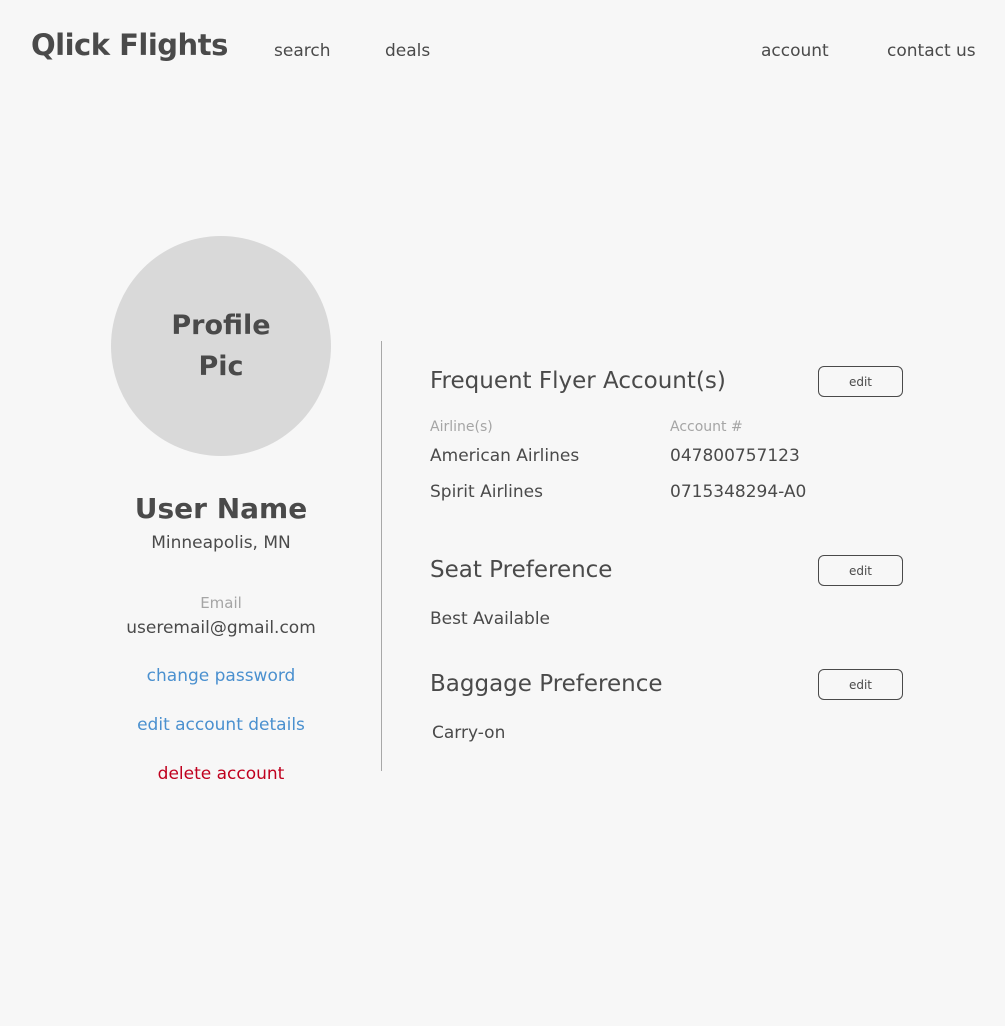  I want to click on seat-preference-value: Best Available, so click(490, 619).